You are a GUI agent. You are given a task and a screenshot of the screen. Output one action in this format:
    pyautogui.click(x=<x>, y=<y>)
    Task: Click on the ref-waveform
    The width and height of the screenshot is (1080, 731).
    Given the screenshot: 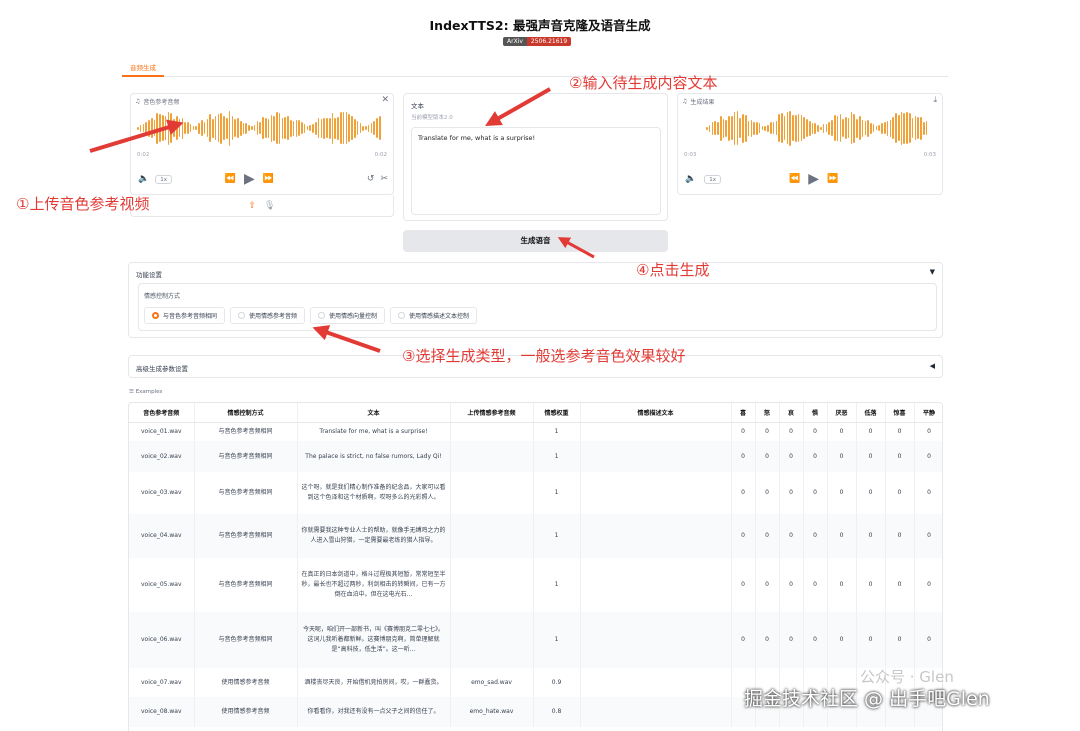 What is the action you would take?
    pyautogui.click(x=263, y=128)
    